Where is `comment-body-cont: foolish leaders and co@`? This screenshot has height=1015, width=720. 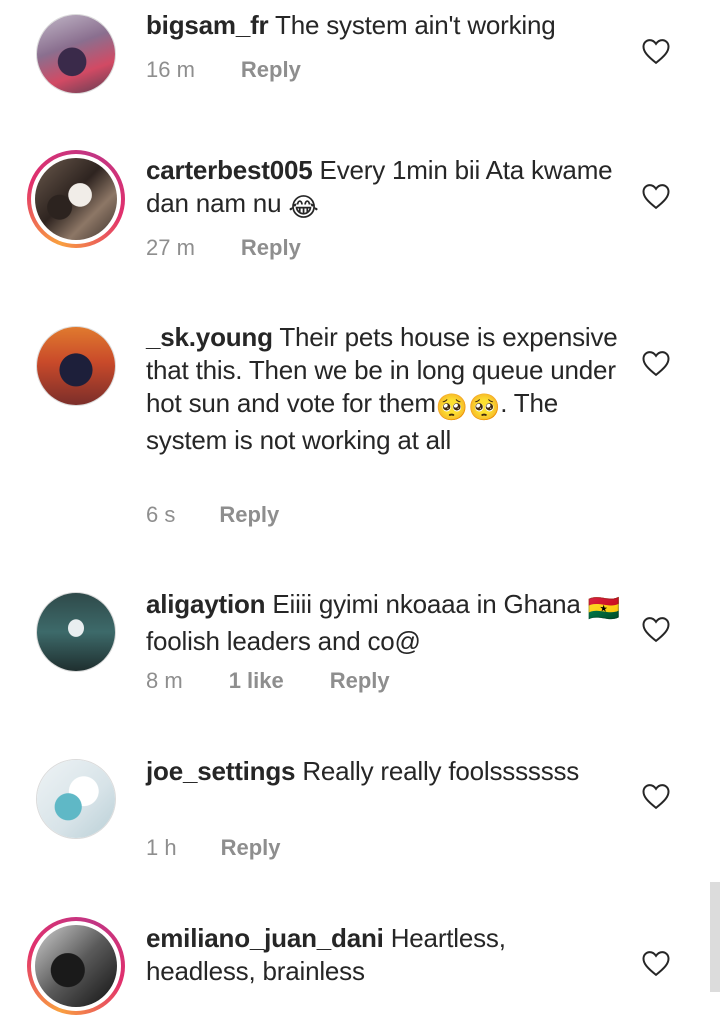 comment-body-cont: foolish leaders and co@ is located at coordinates (283, 641).